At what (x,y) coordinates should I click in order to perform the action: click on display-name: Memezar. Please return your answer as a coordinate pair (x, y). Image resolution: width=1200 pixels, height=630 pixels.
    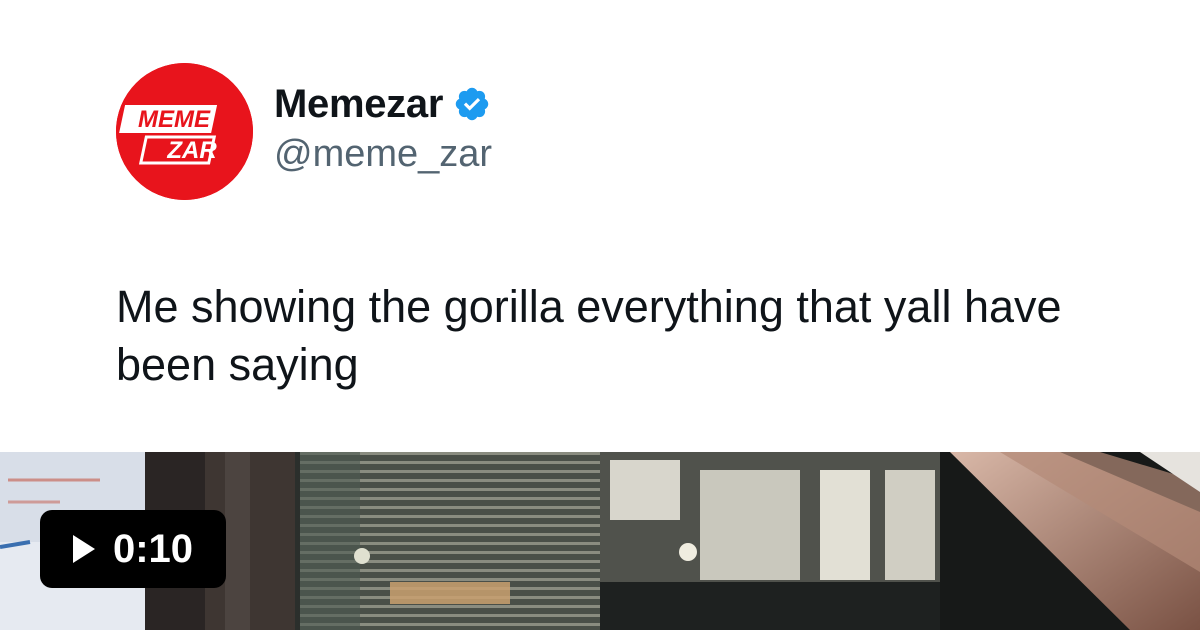
    Looking at the image, I should click on (358, 104).